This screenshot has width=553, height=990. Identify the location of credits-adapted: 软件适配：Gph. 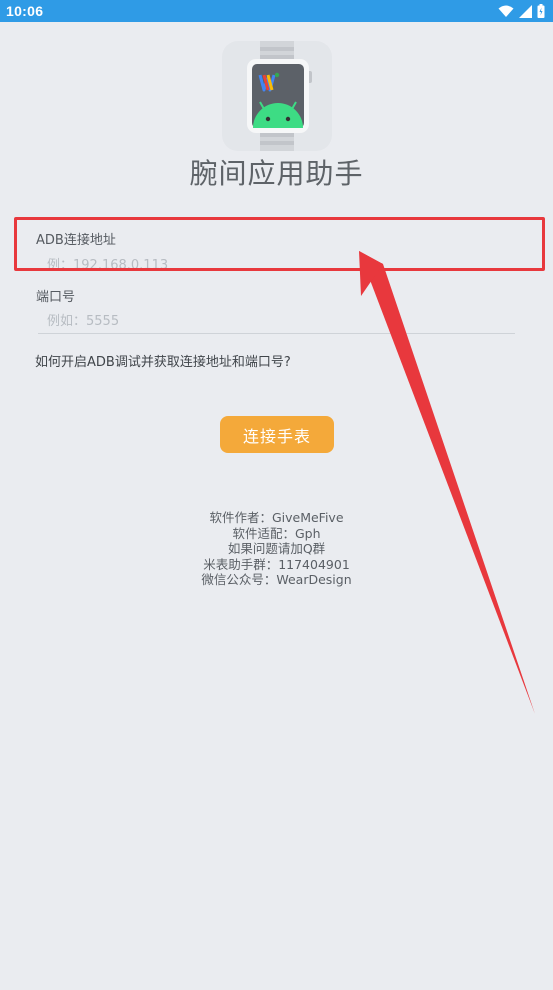
(276, 533).